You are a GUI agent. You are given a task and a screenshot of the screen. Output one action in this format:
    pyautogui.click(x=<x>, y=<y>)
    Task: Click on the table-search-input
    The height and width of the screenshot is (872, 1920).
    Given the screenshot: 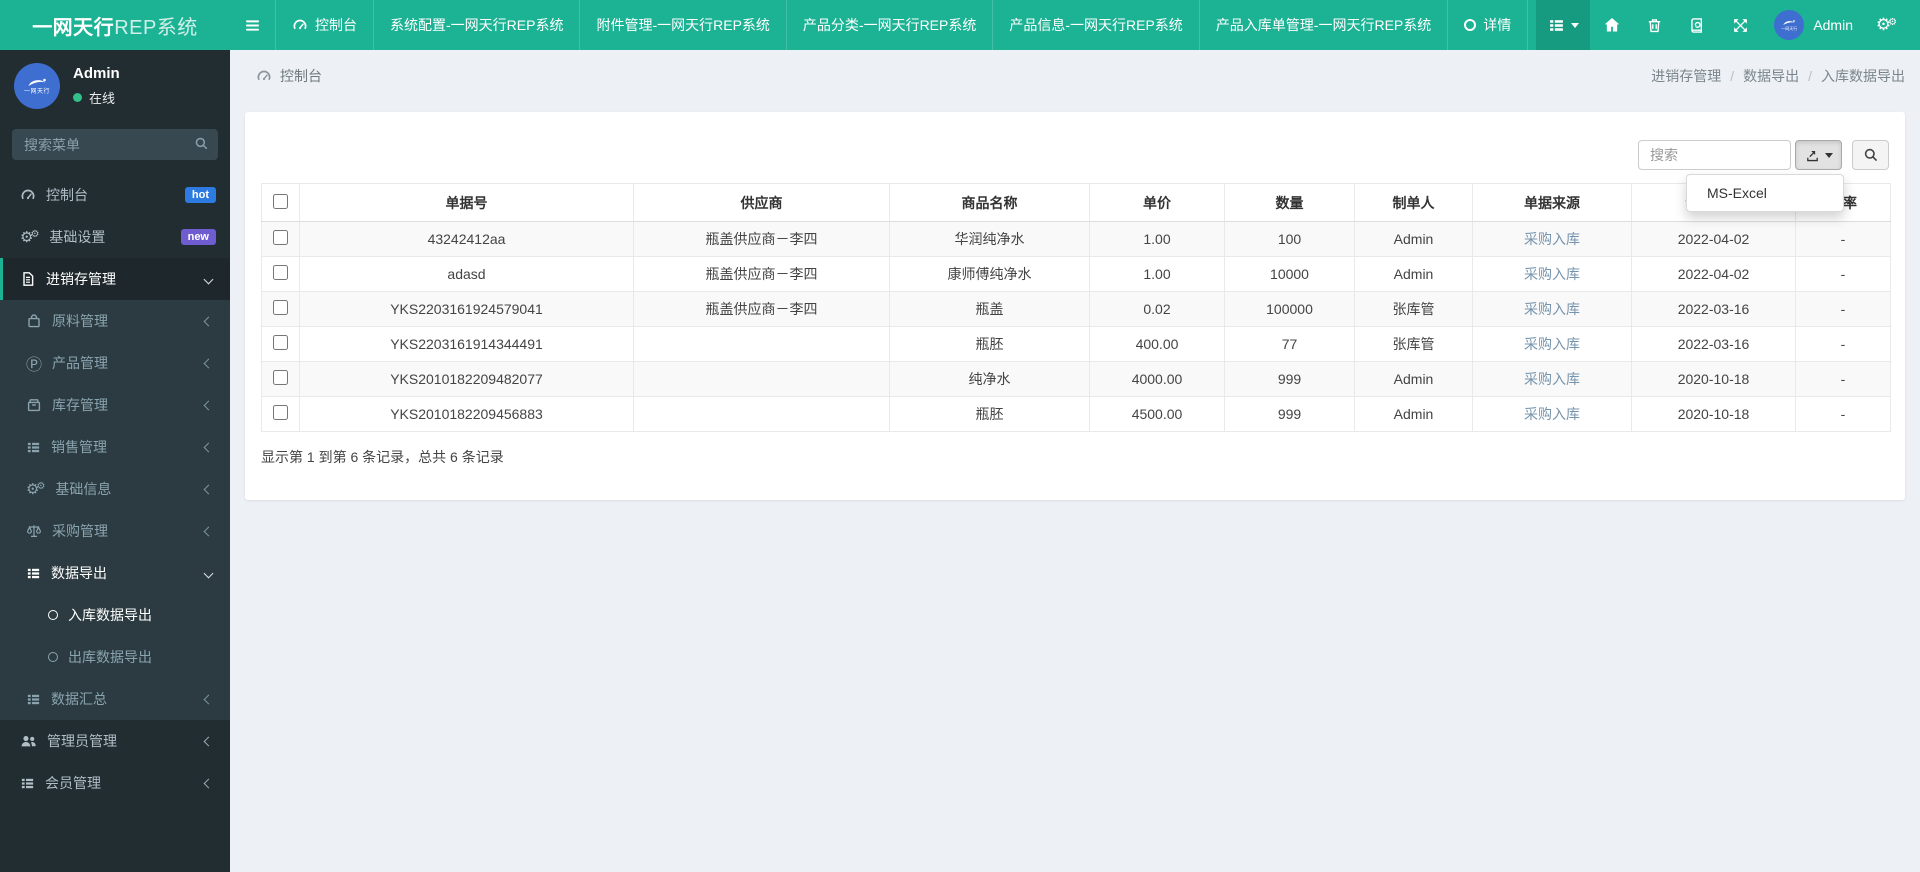 What is the action you would take?
    pyautogui.click(x=1714, y=155)
    